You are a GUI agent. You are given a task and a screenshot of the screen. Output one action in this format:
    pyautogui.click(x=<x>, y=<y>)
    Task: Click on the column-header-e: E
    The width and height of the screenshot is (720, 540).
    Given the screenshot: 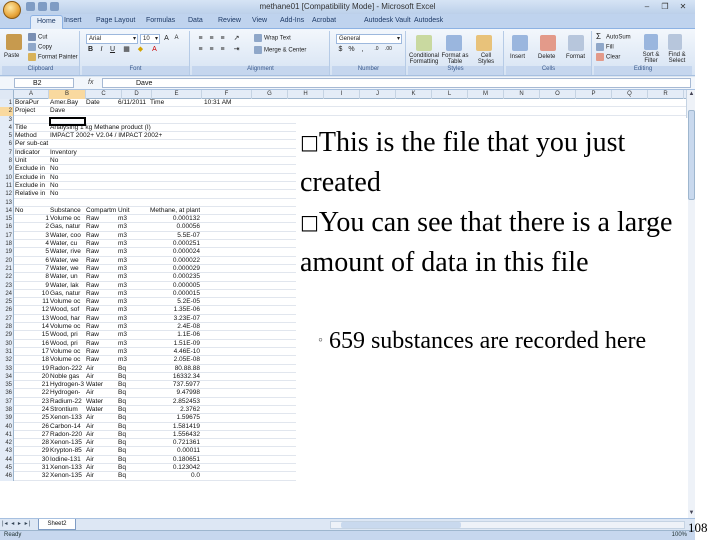 What is the action you would take?
    pyautogui.click(x=177, y=94)
    